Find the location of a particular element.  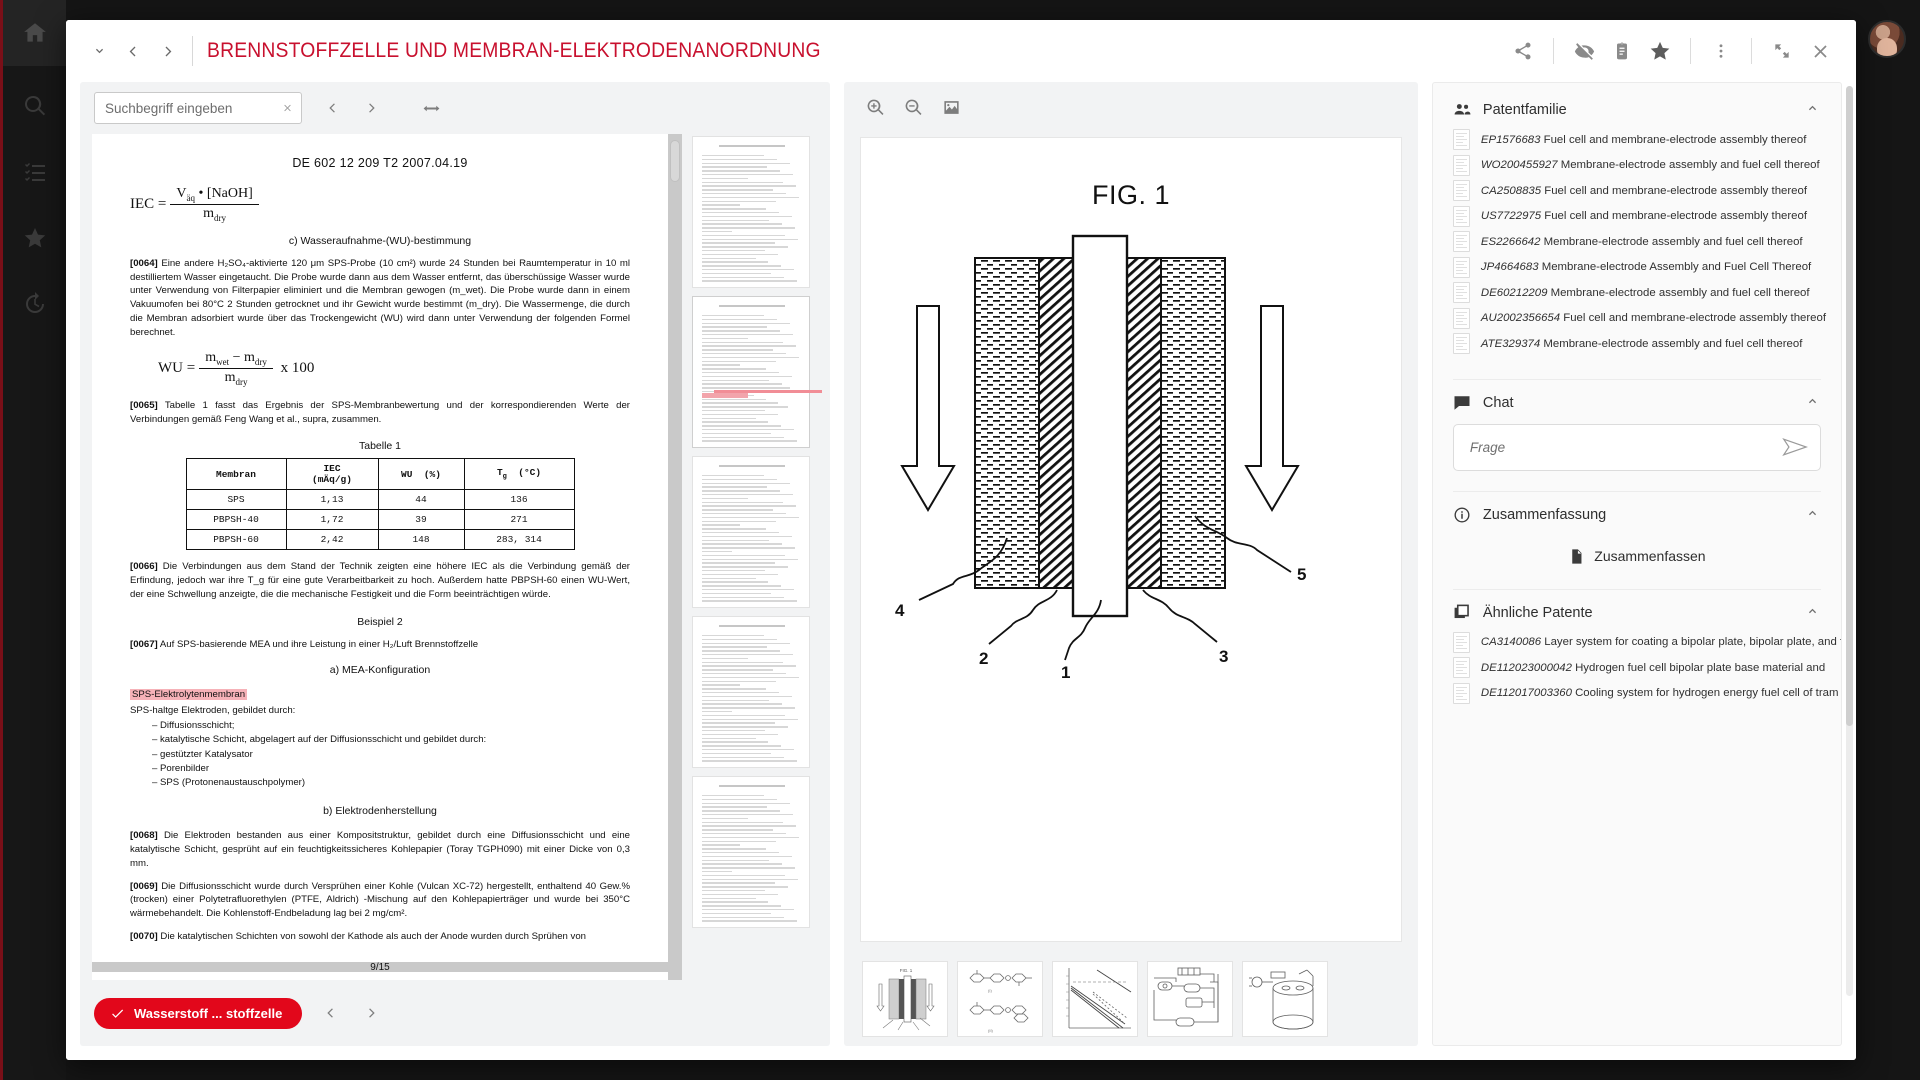

avatar is located at coordinates (1887, 39).